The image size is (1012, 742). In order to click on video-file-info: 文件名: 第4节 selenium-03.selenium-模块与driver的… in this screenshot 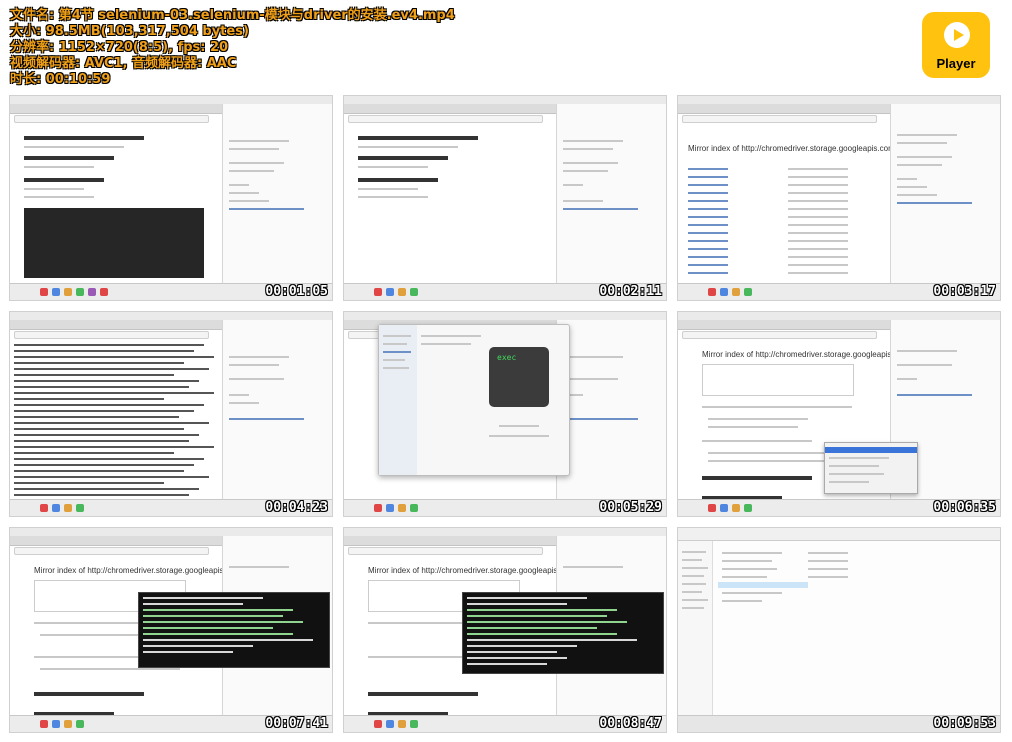, I will do `click(232, 48)`.